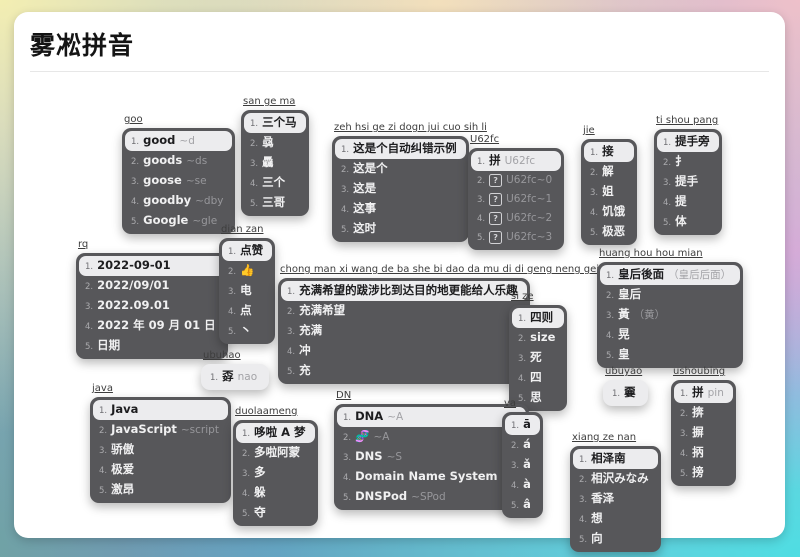  Describe the element at coordinates (152, 266) in the screenshot. I see `candidate-item: 1. 2022-09-01` at that location.